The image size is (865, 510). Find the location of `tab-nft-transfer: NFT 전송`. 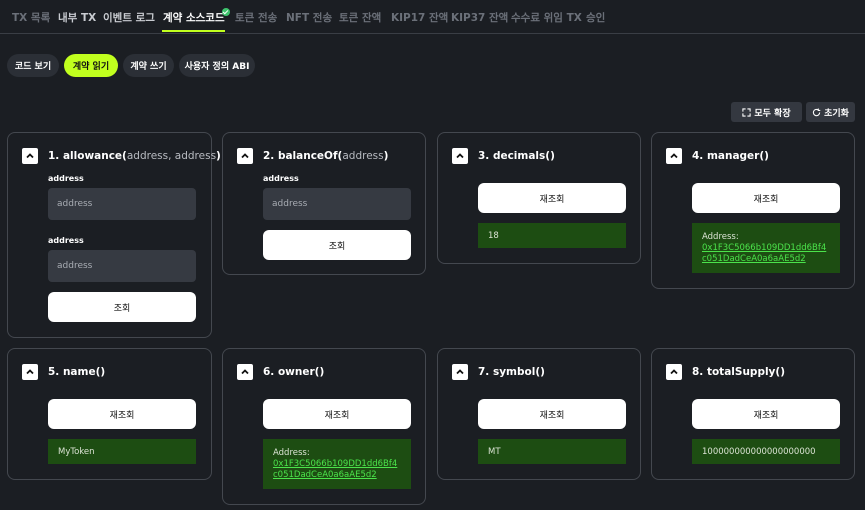

tab-nft-transfer: NFT 전송 is located at coordinates (309, 18).